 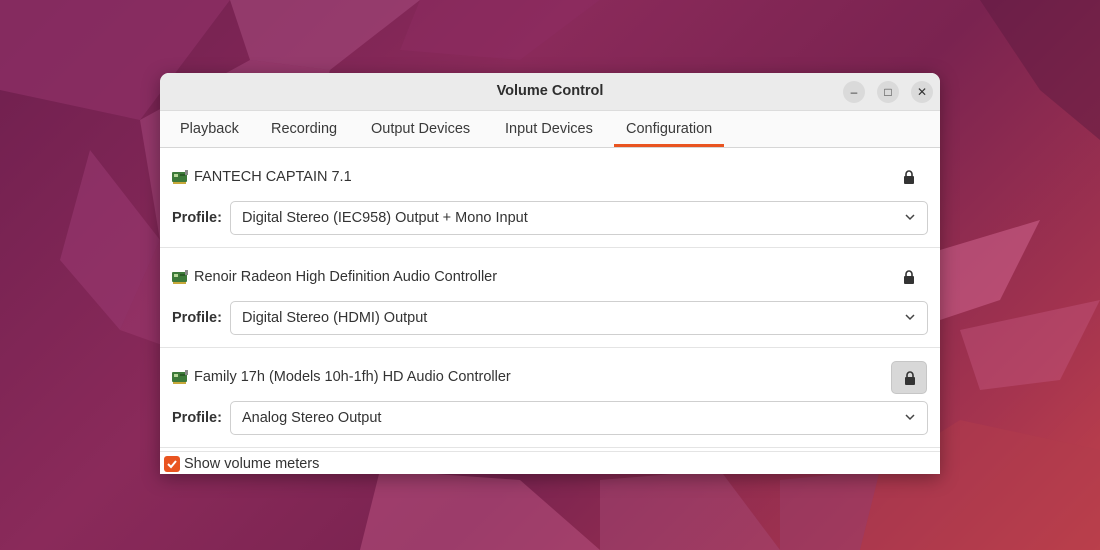 What do you see at coordinates (209, 129) in the screenshot?
I see `tab-playback: Playback` at bounding box center [209, 129].